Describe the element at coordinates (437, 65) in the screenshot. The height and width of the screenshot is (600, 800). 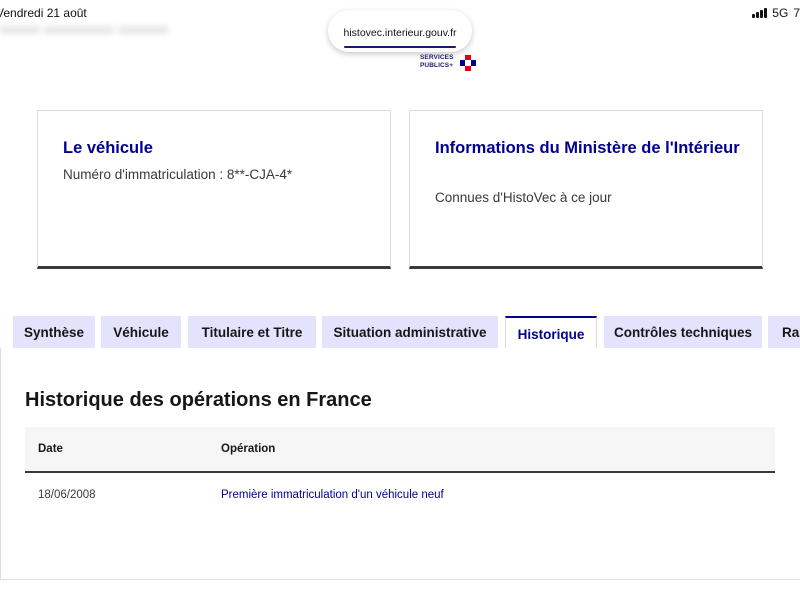
I see `logo-line-2: PUBLICS+` at that location.